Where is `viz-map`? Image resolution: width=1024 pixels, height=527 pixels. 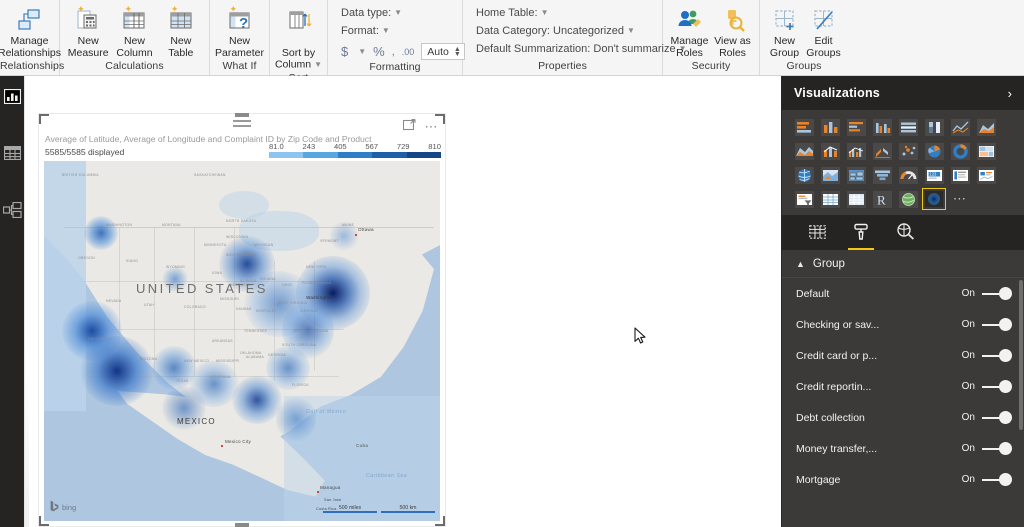
viz-map is located at coordinates (804, 175).